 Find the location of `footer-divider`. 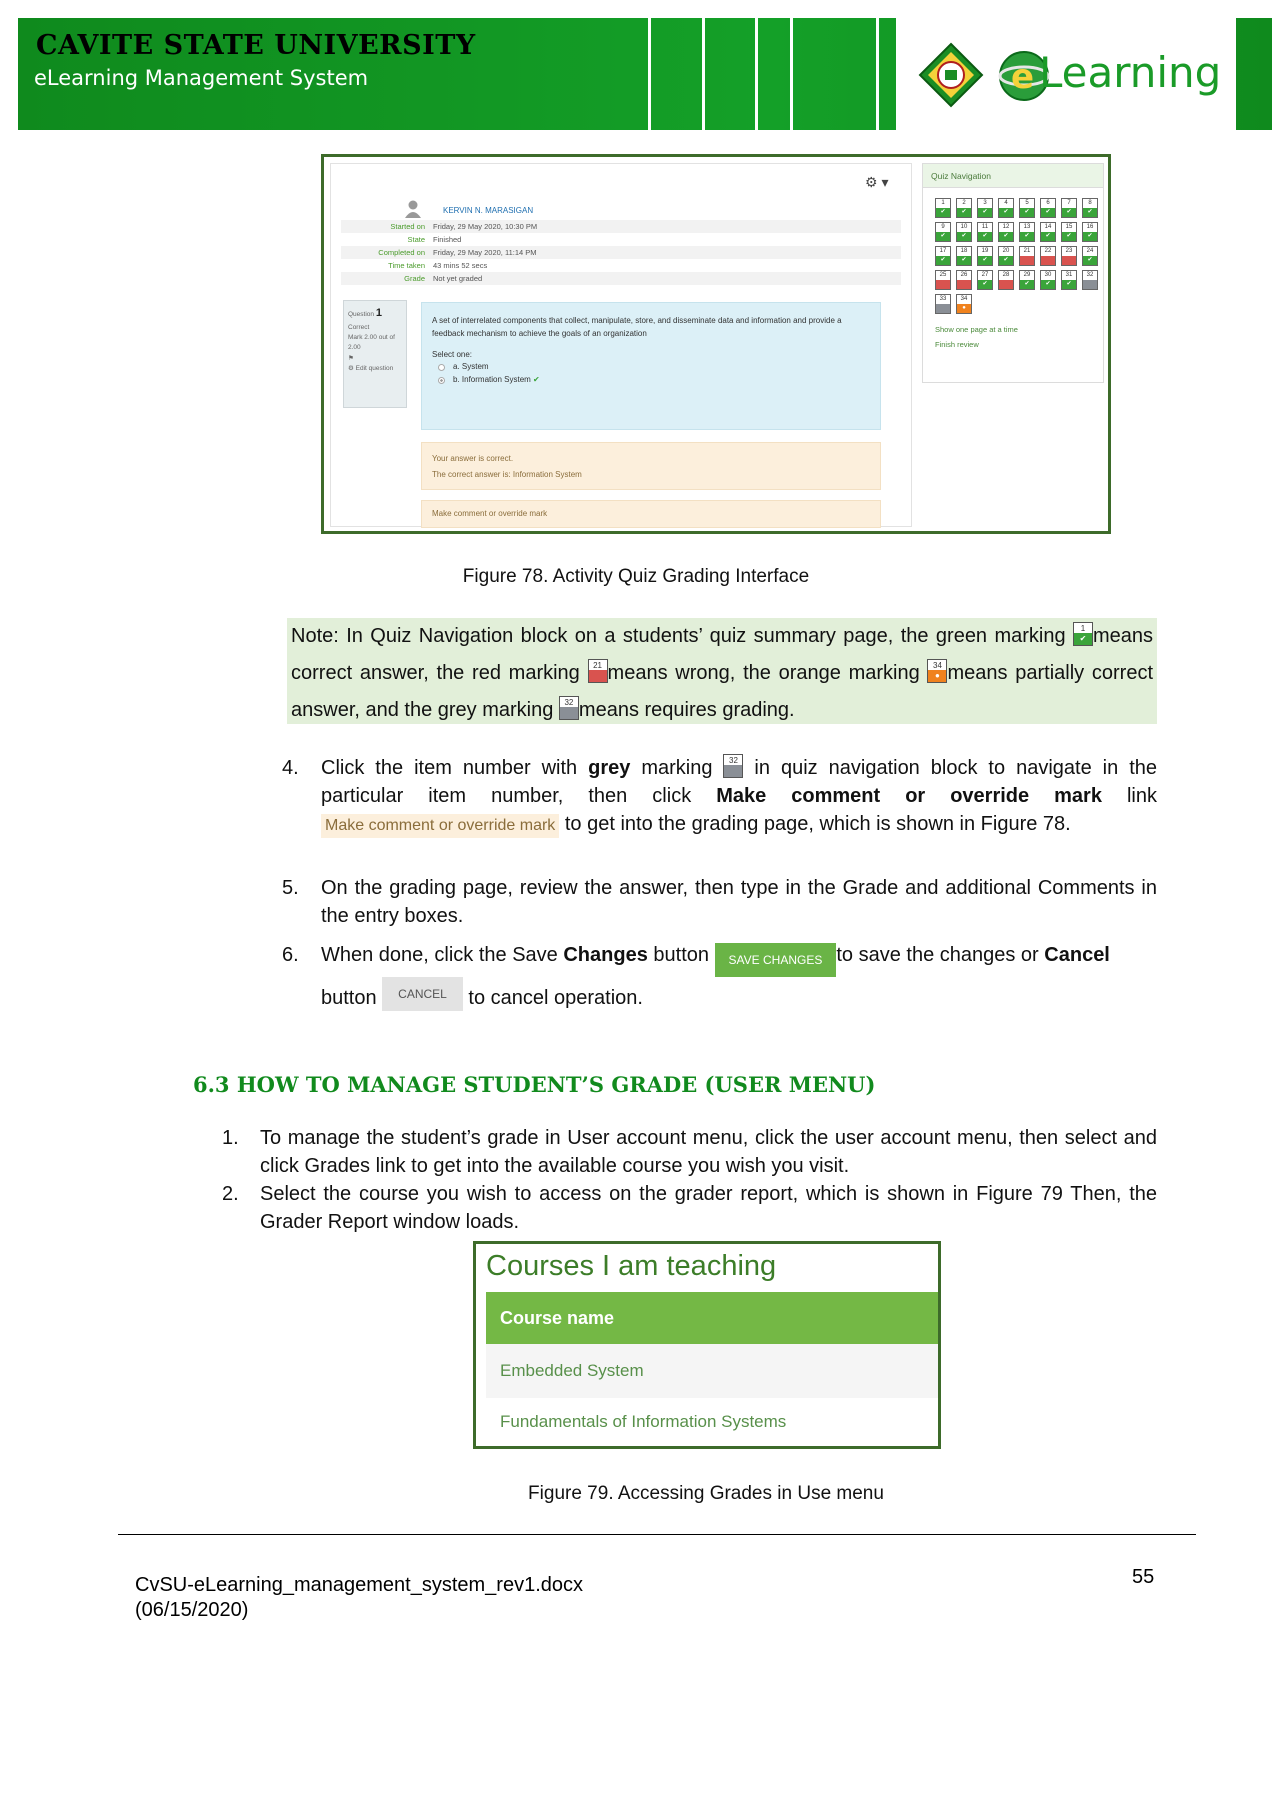

footer-divider is located at coordinates (657, 1534).